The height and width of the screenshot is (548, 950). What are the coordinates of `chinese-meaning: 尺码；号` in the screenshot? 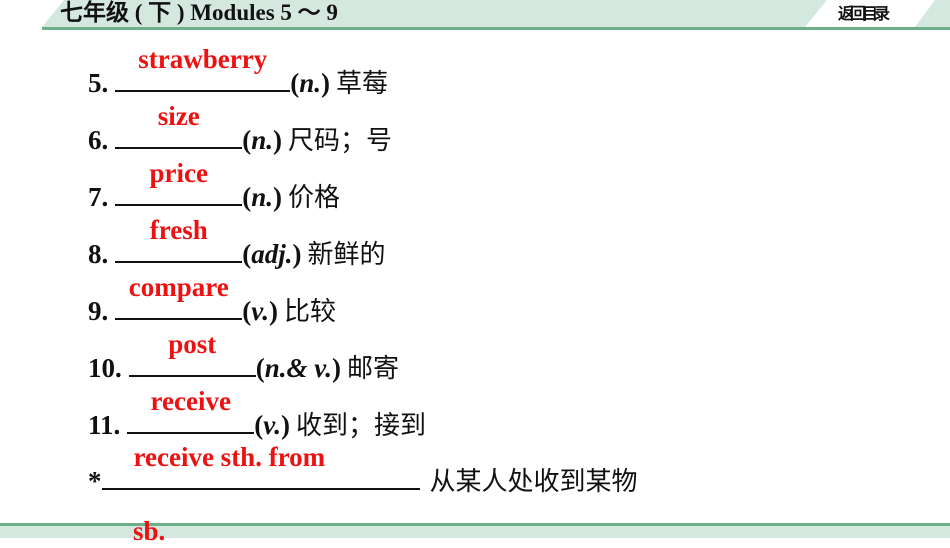 It's located at (340, 141).